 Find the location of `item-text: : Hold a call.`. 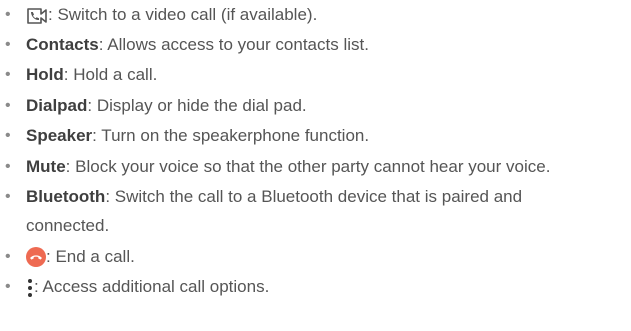

item-text: : Hold a call. is located at coordinates (110, 74).